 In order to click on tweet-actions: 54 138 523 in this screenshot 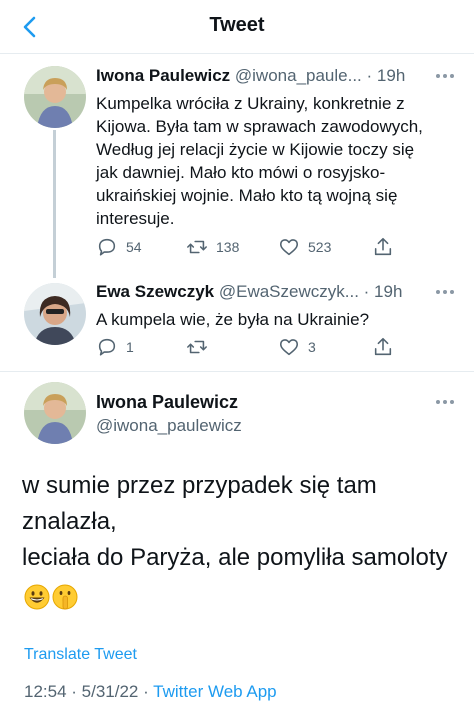, I will do `click(246, 248)`.